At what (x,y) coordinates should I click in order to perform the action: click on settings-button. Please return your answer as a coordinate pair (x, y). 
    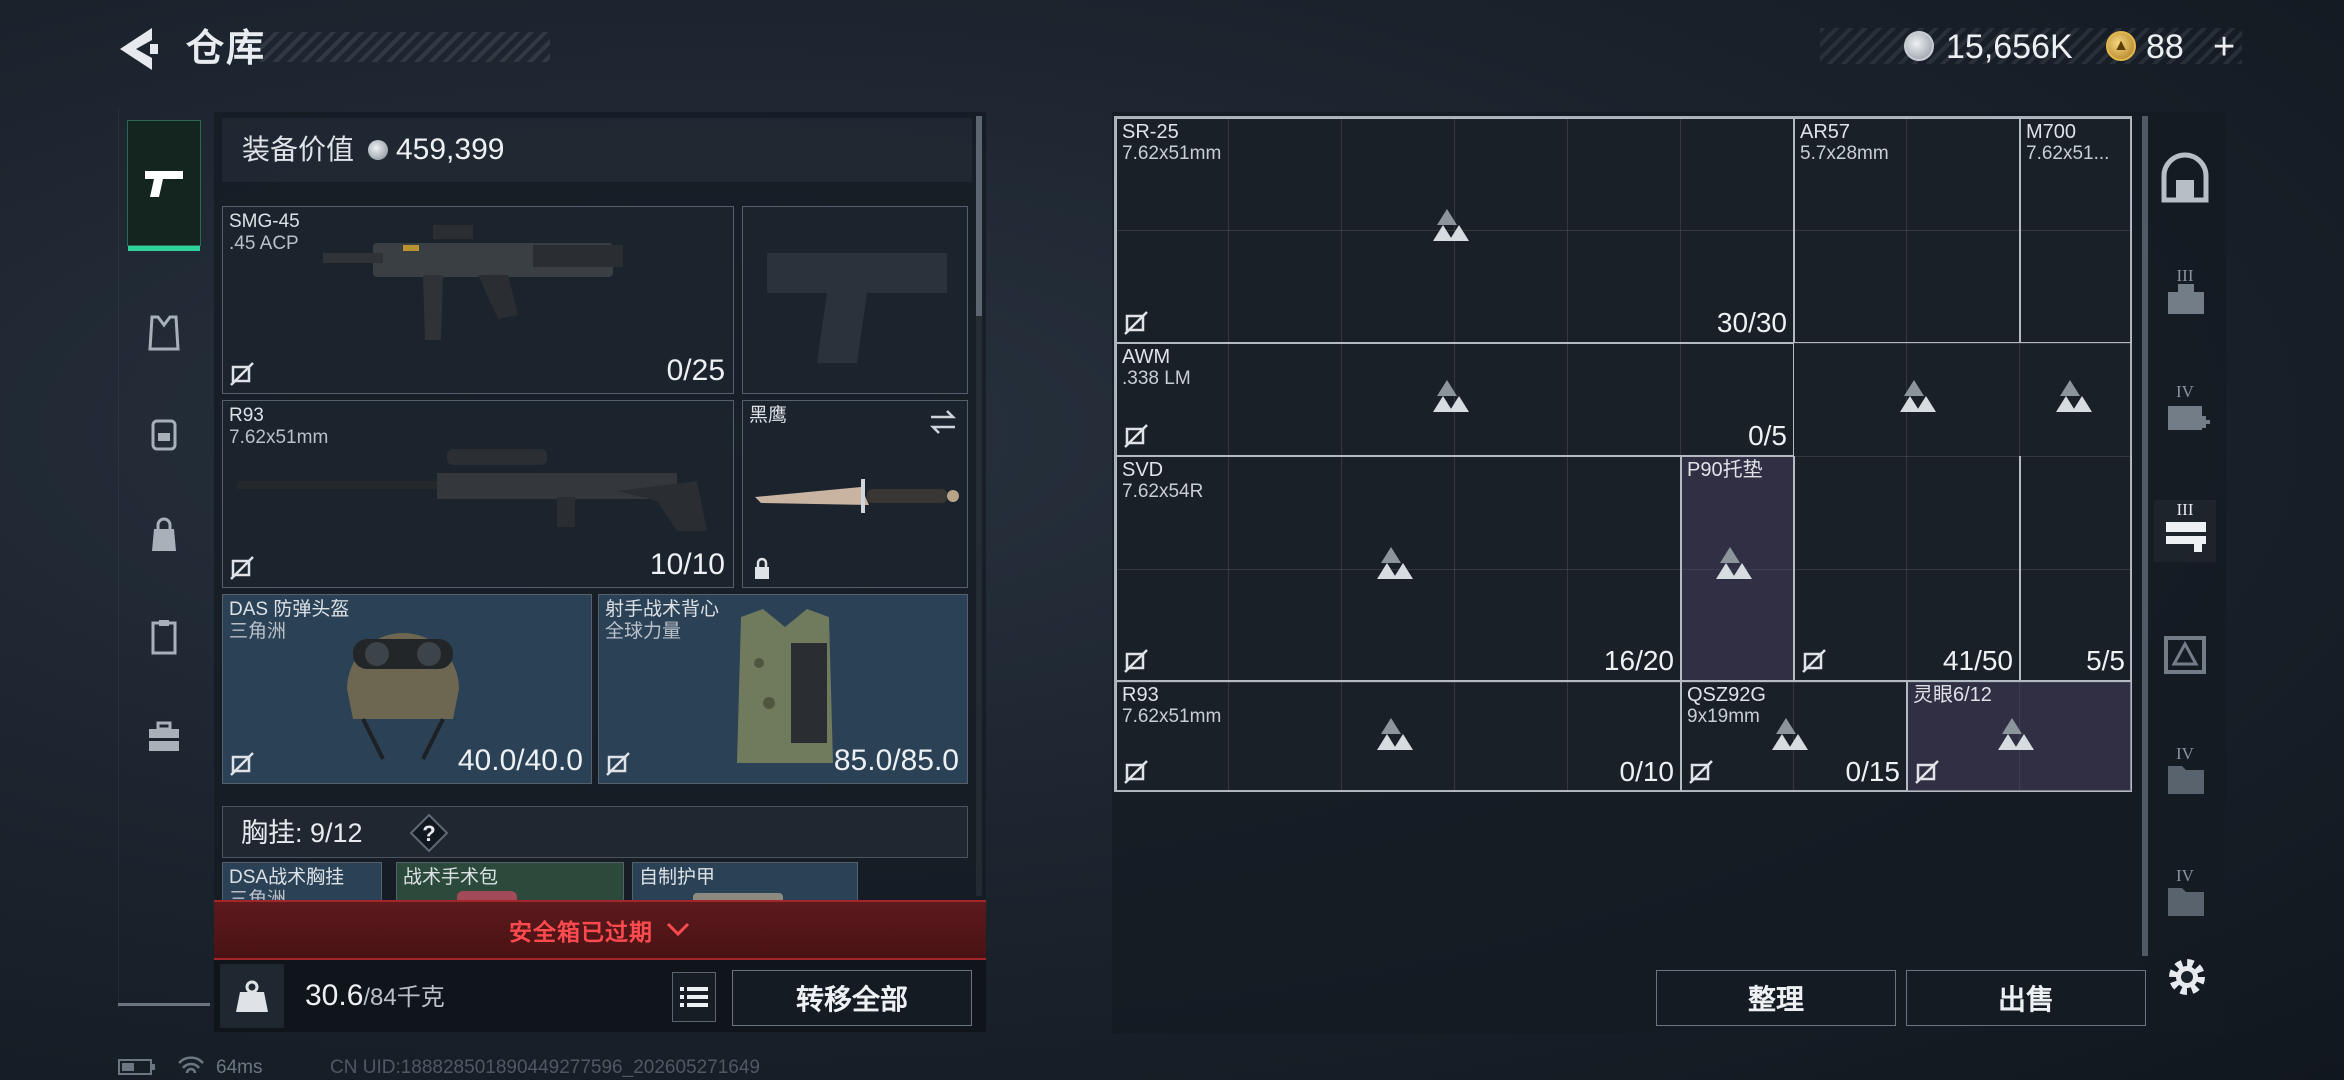
    Looking at the image, I should click on (2187, 977).